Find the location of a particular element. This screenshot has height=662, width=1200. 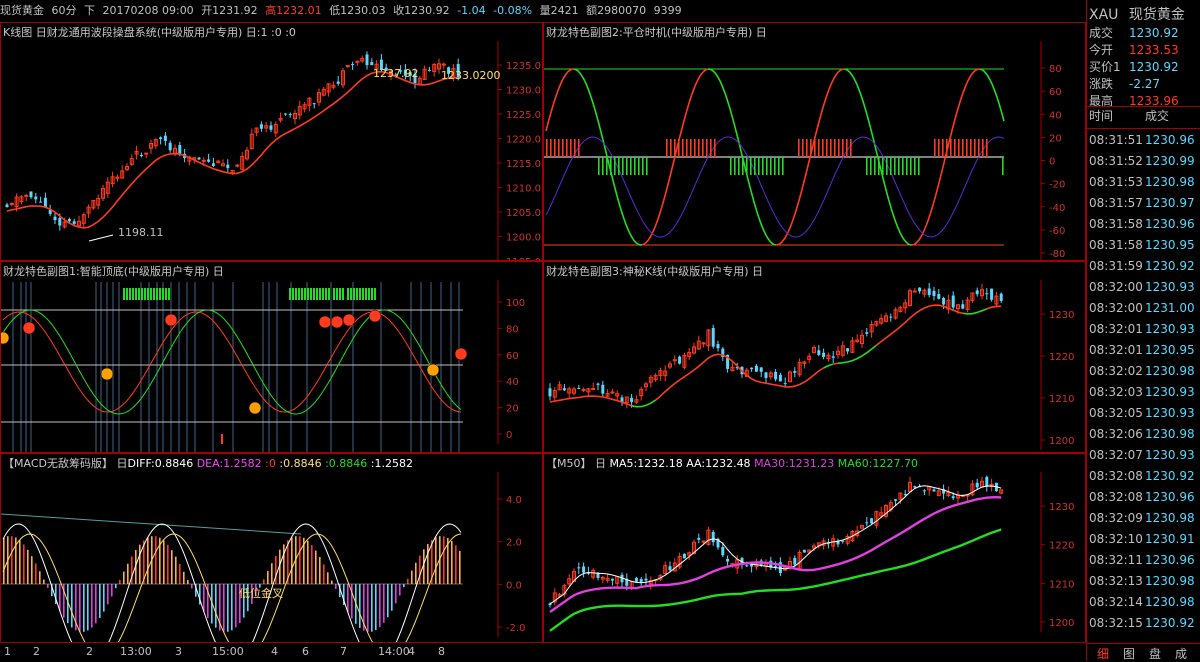

trade-price: 1230.97 is located at coordinates (1170, 203).